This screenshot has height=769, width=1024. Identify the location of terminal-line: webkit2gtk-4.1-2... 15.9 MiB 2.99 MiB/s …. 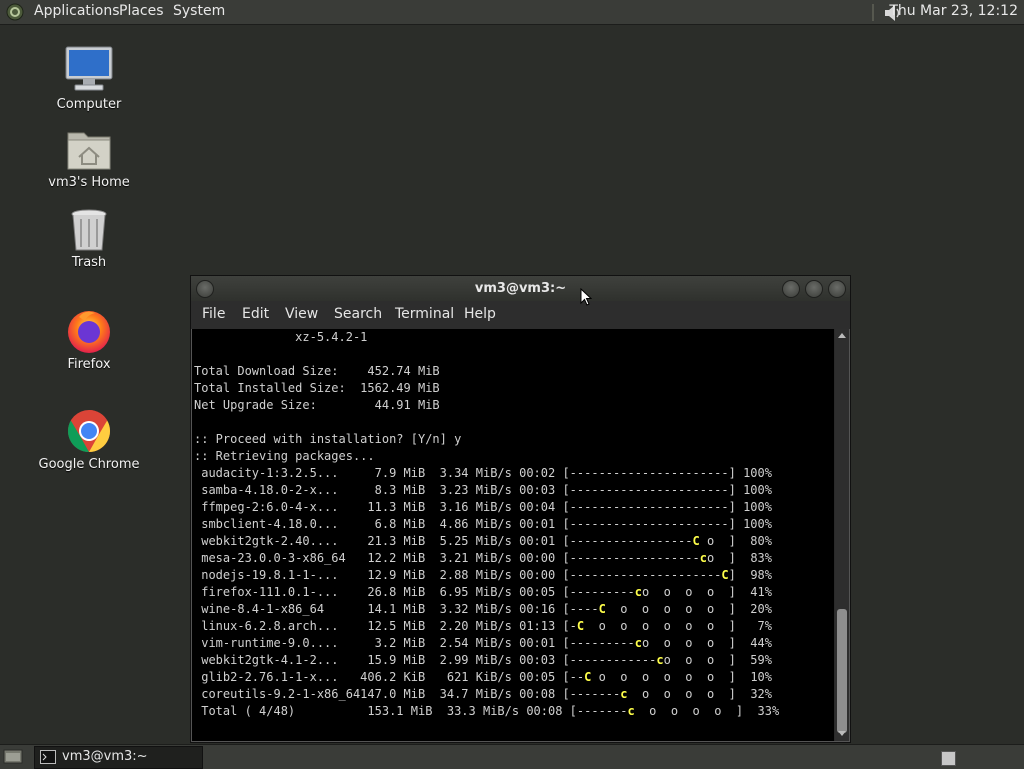
(483, 660).